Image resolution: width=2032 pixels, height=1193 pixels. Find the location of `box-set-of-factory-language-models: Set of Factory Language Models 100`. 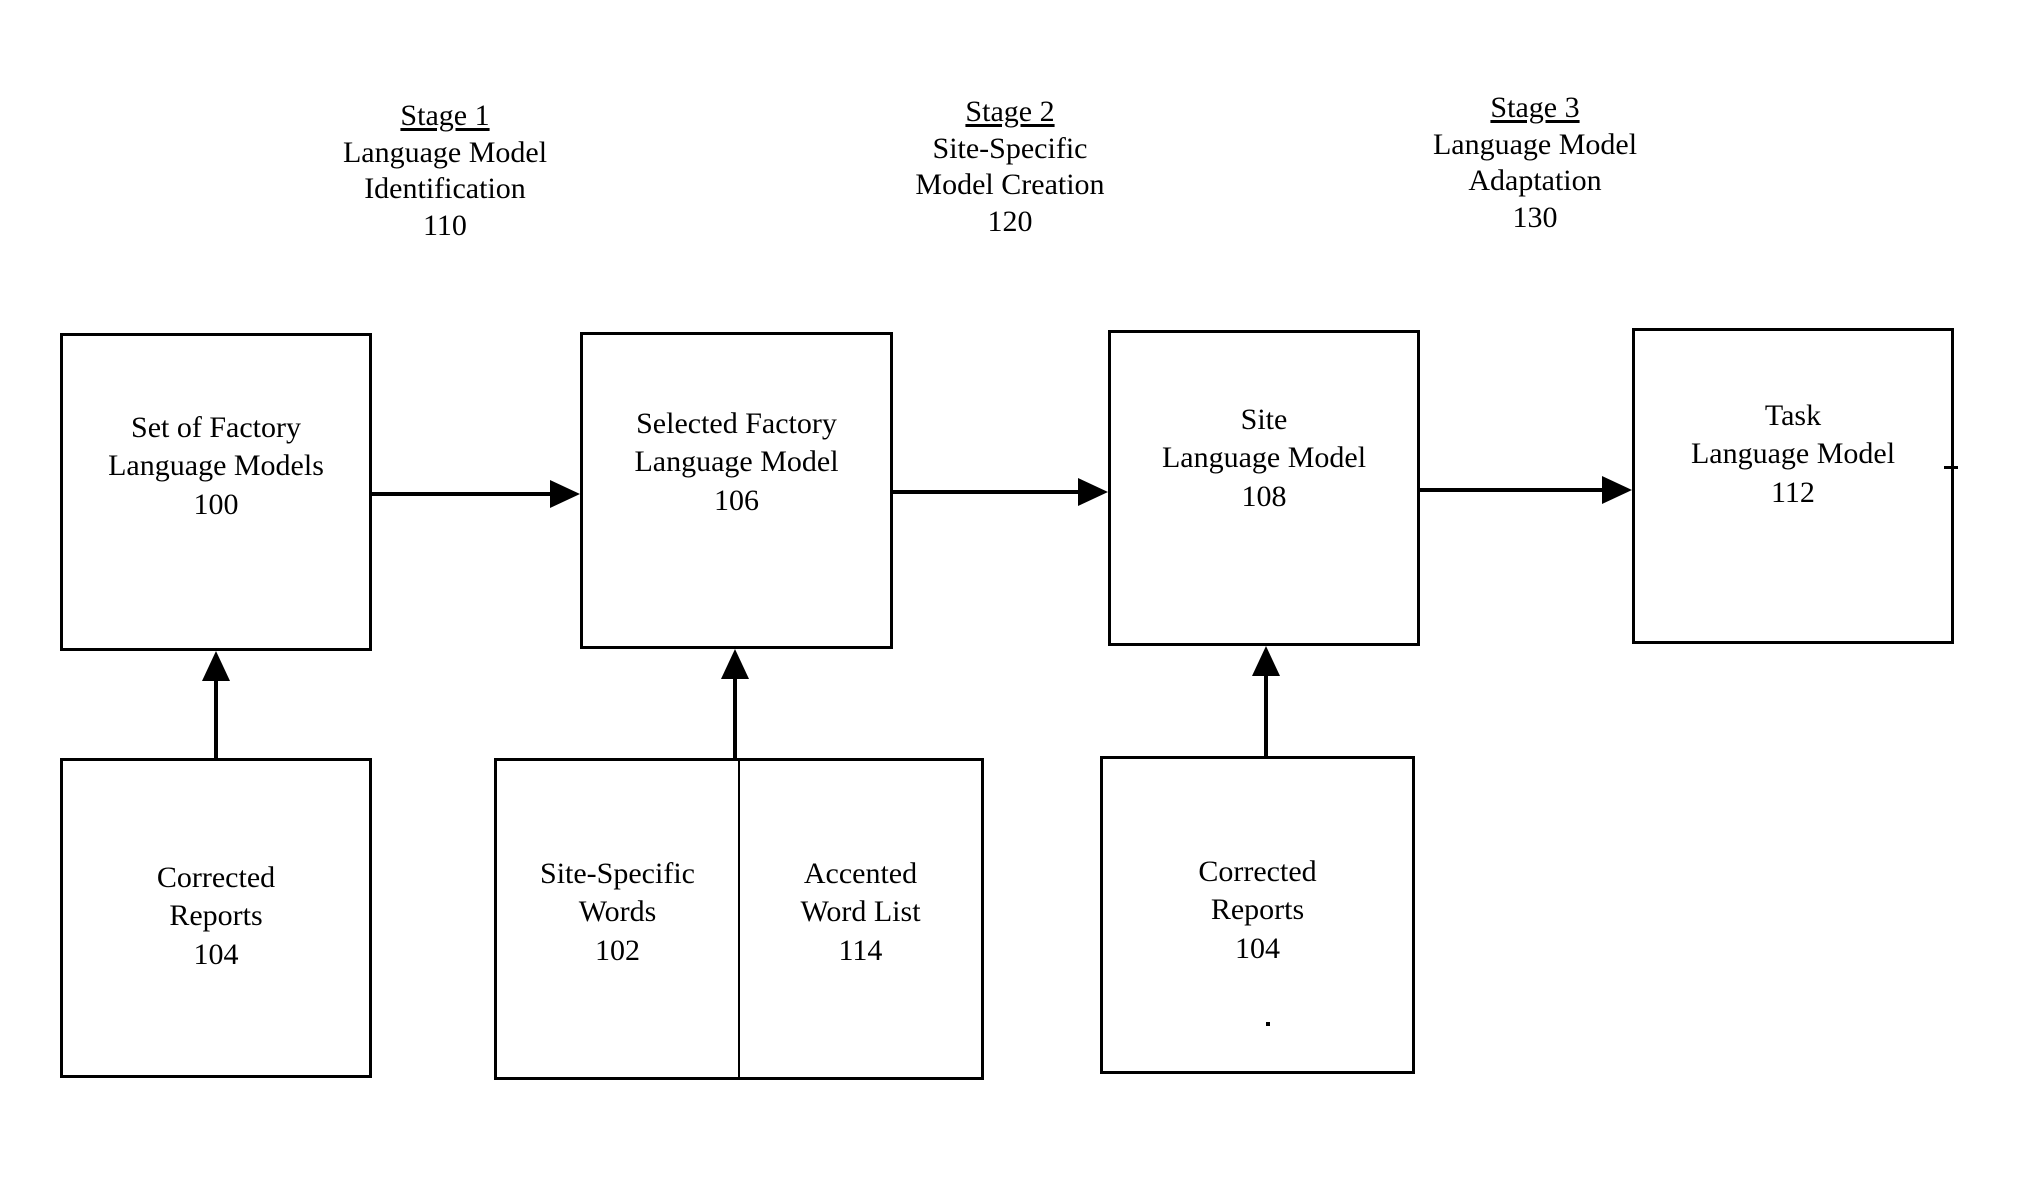

box-set-of-factory-language-models: Set of Factory Language Models 100 is located at coordinates (216, 492).